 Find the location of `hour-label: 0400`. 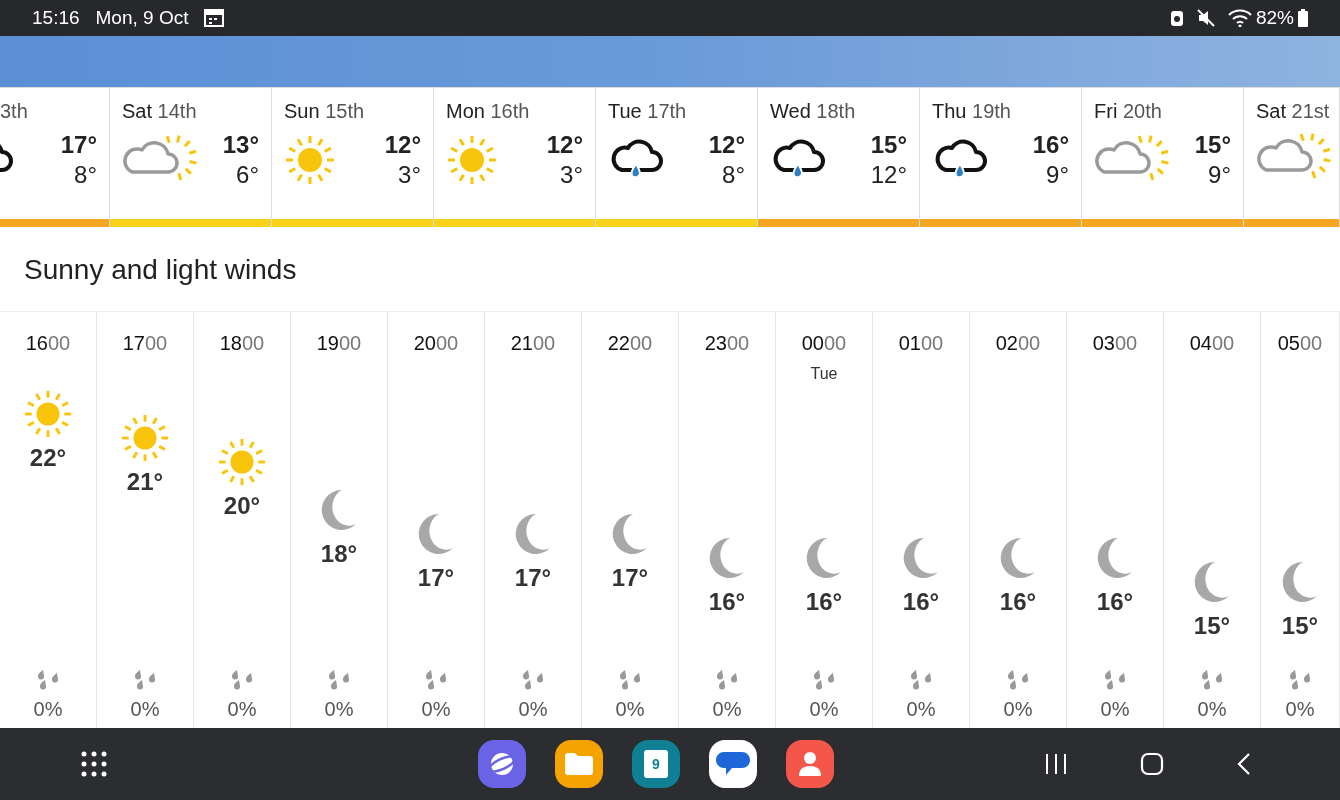

hour-label: 0400 is located at coordinates (1212, 343).